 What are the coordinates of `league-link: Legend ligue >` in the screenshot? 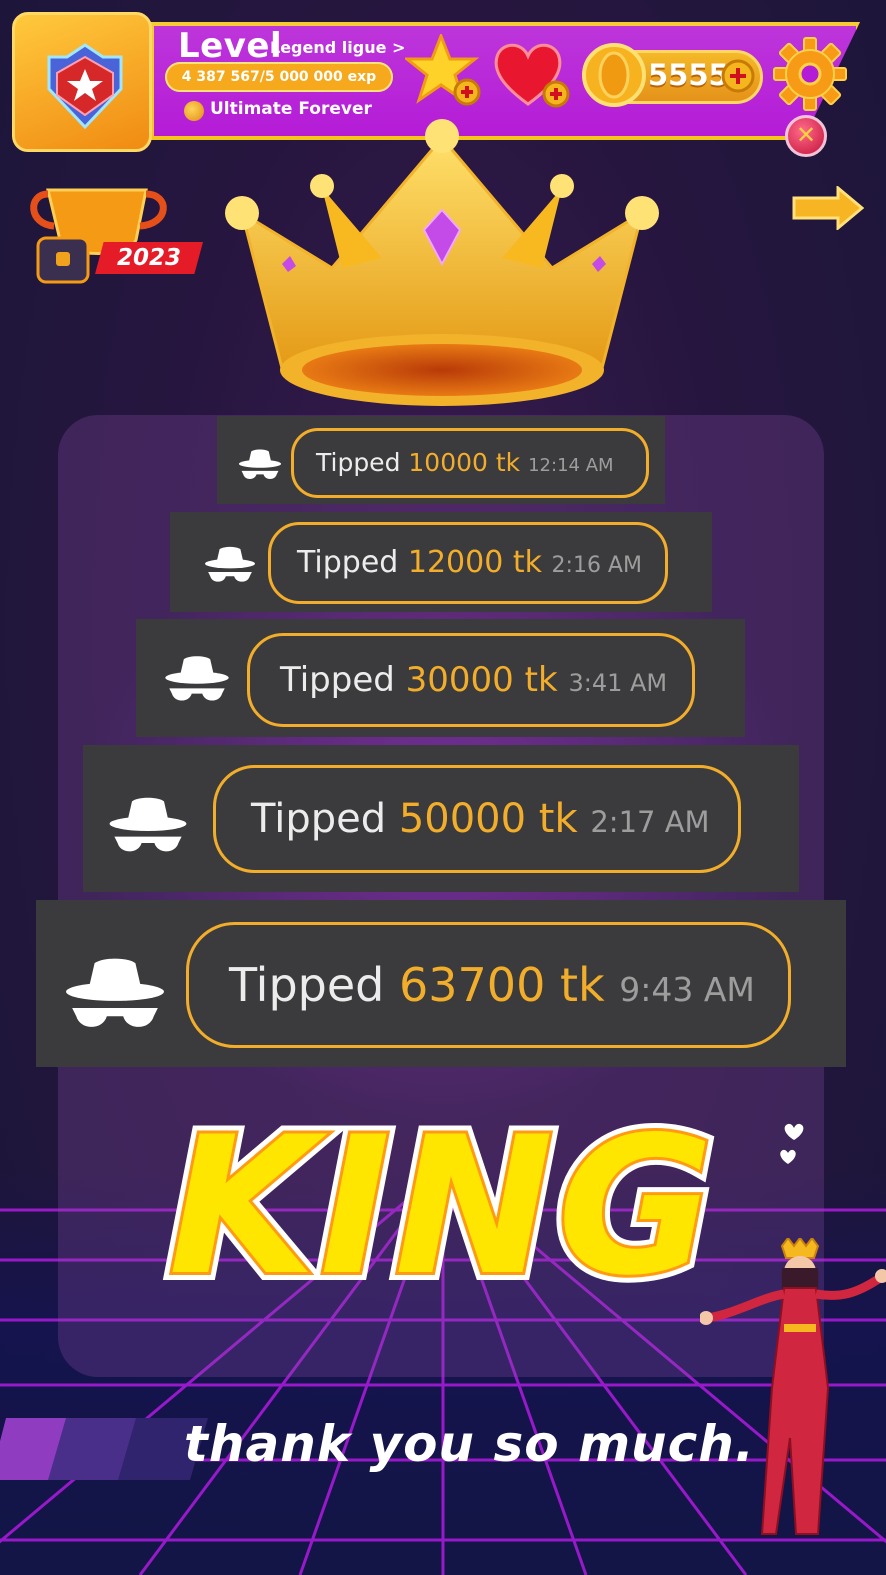 It's located at (337, 47).